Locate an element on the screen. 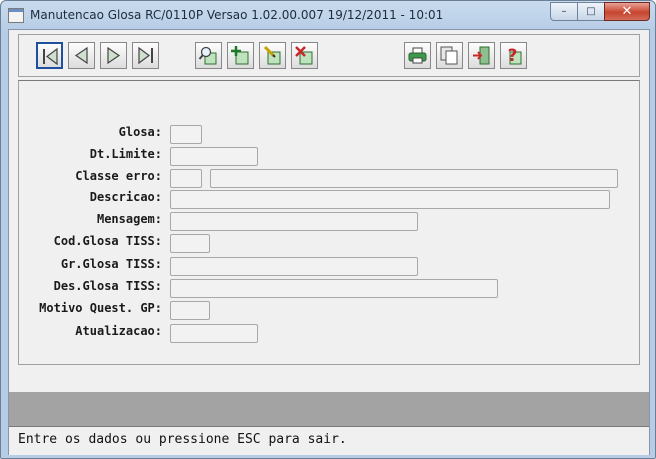 This screenshot has width=656, height=459. motivo-quest-gp-label: Motivo Quest. GP: is located at coordinates (100, 308).